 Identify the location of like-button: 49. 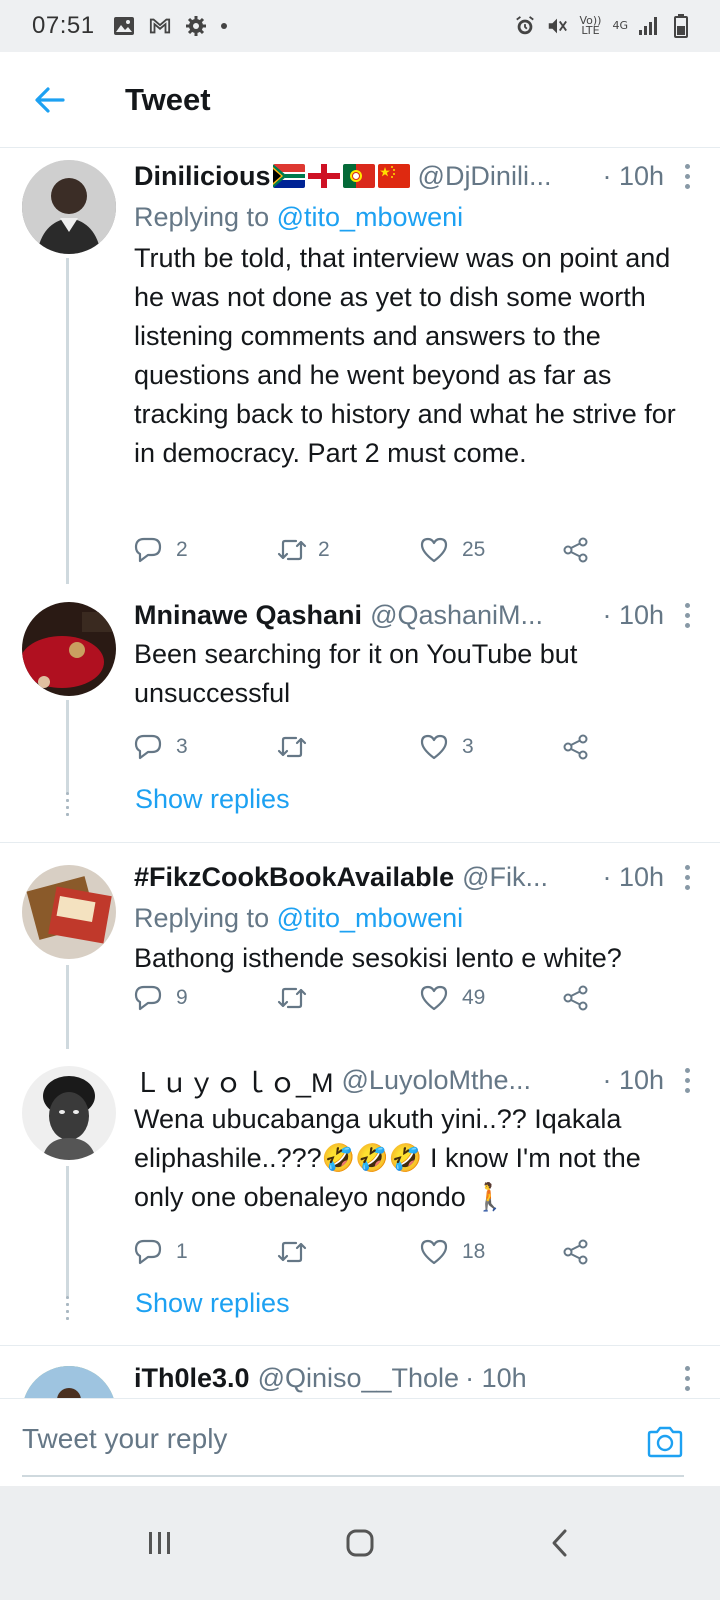
(452, 998).